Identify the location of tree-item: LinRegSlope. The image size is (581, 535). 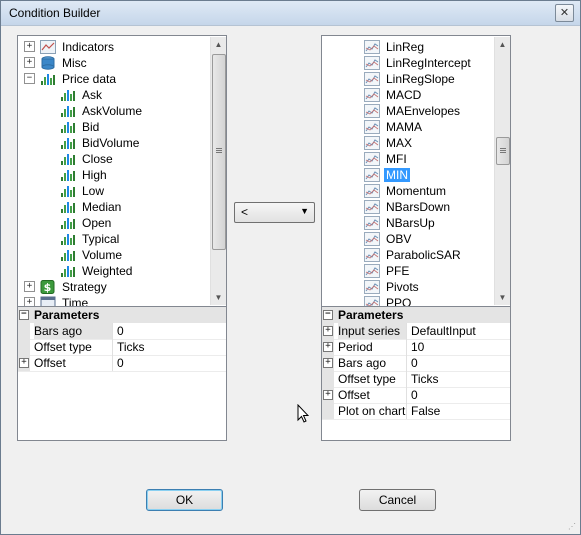
(410, 78).